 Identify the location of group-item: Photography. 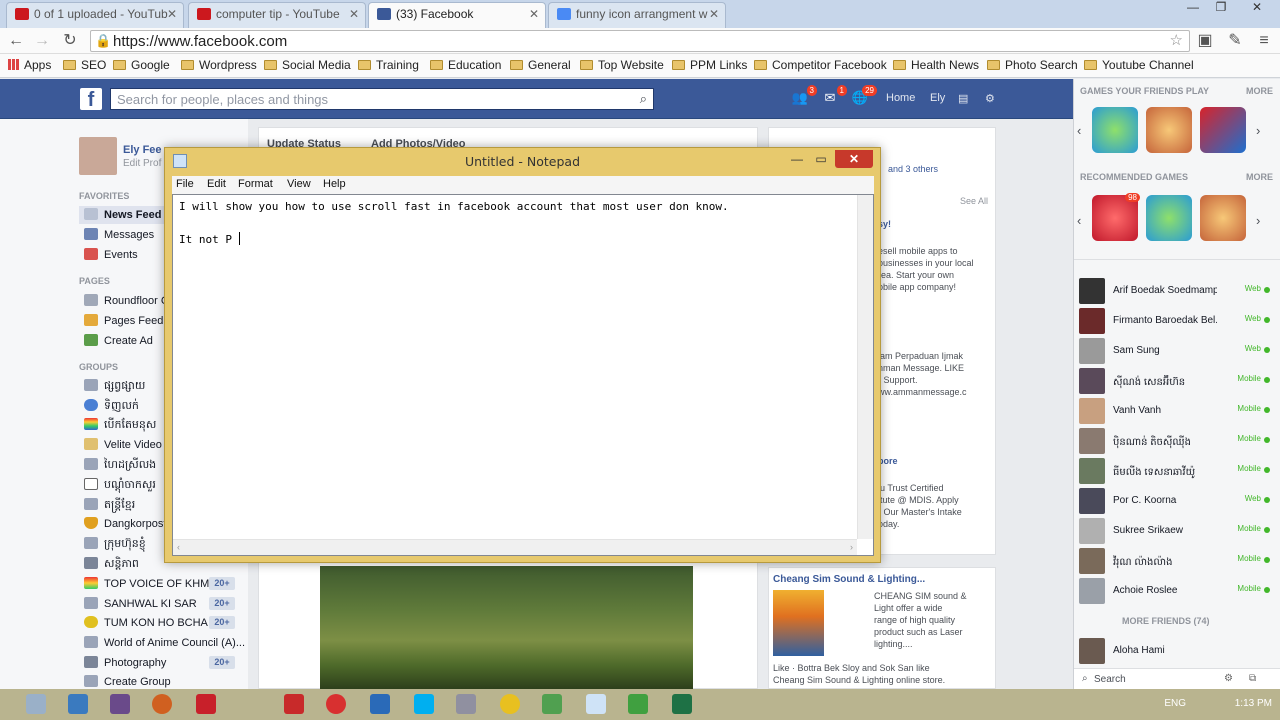
(125, 662).